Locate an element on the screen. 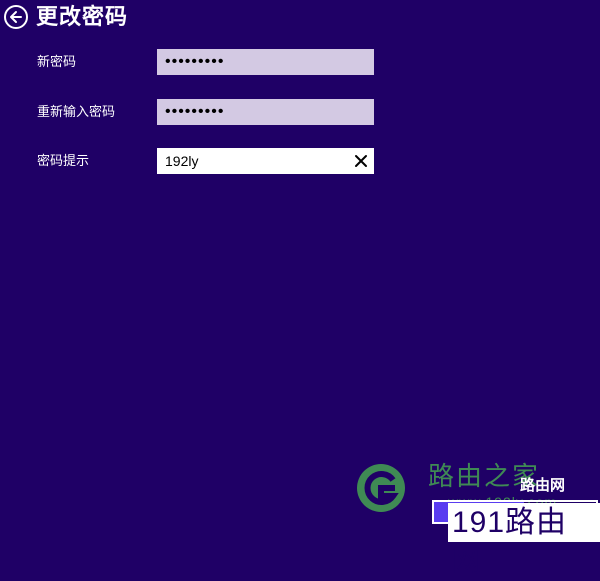  watermark-big-brand: 191路由网 is located at coordinates (524, 540).